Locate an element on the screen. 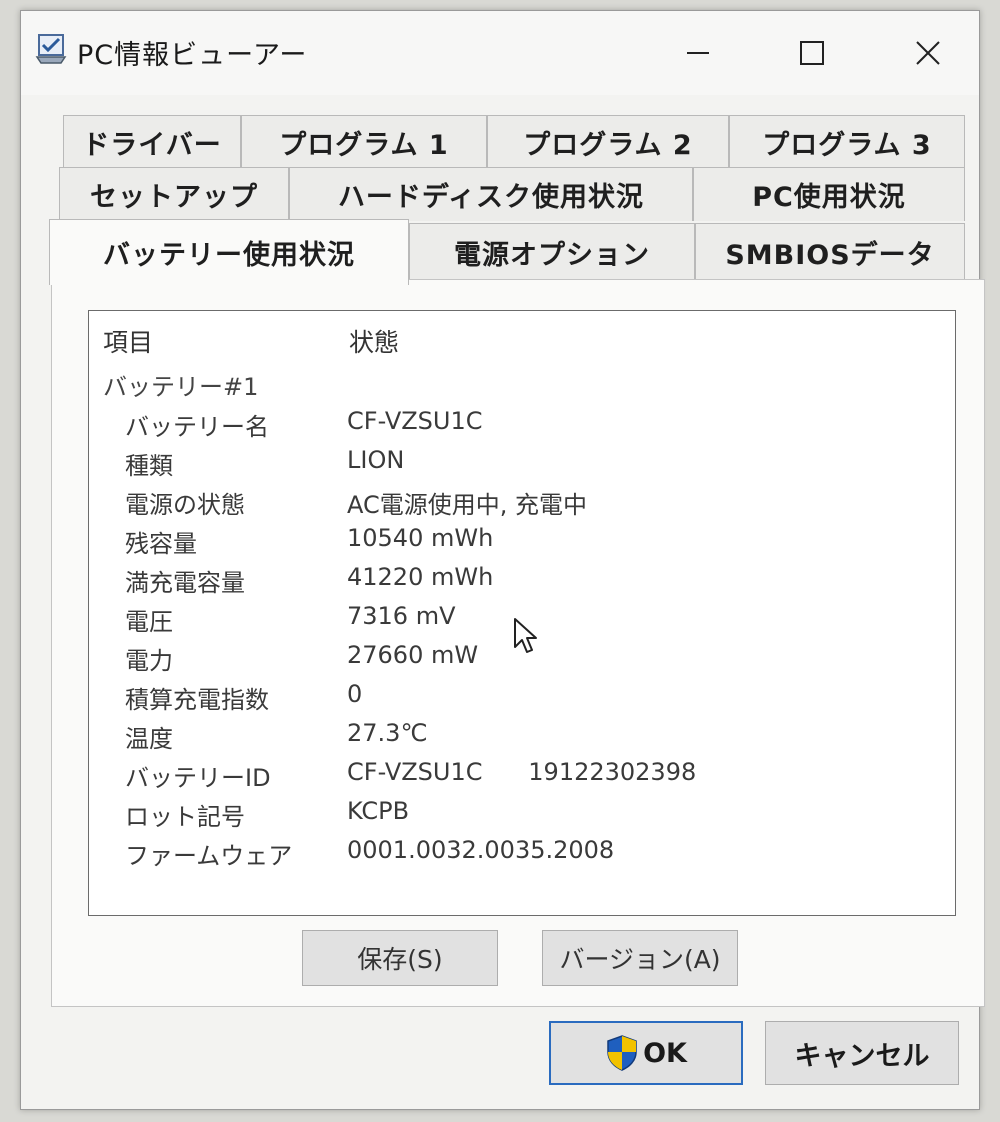 This screenshot has width=1000, height=1122. list-item: バッテリー名 CF-VZSU1C is located at coordinates (522, 422).